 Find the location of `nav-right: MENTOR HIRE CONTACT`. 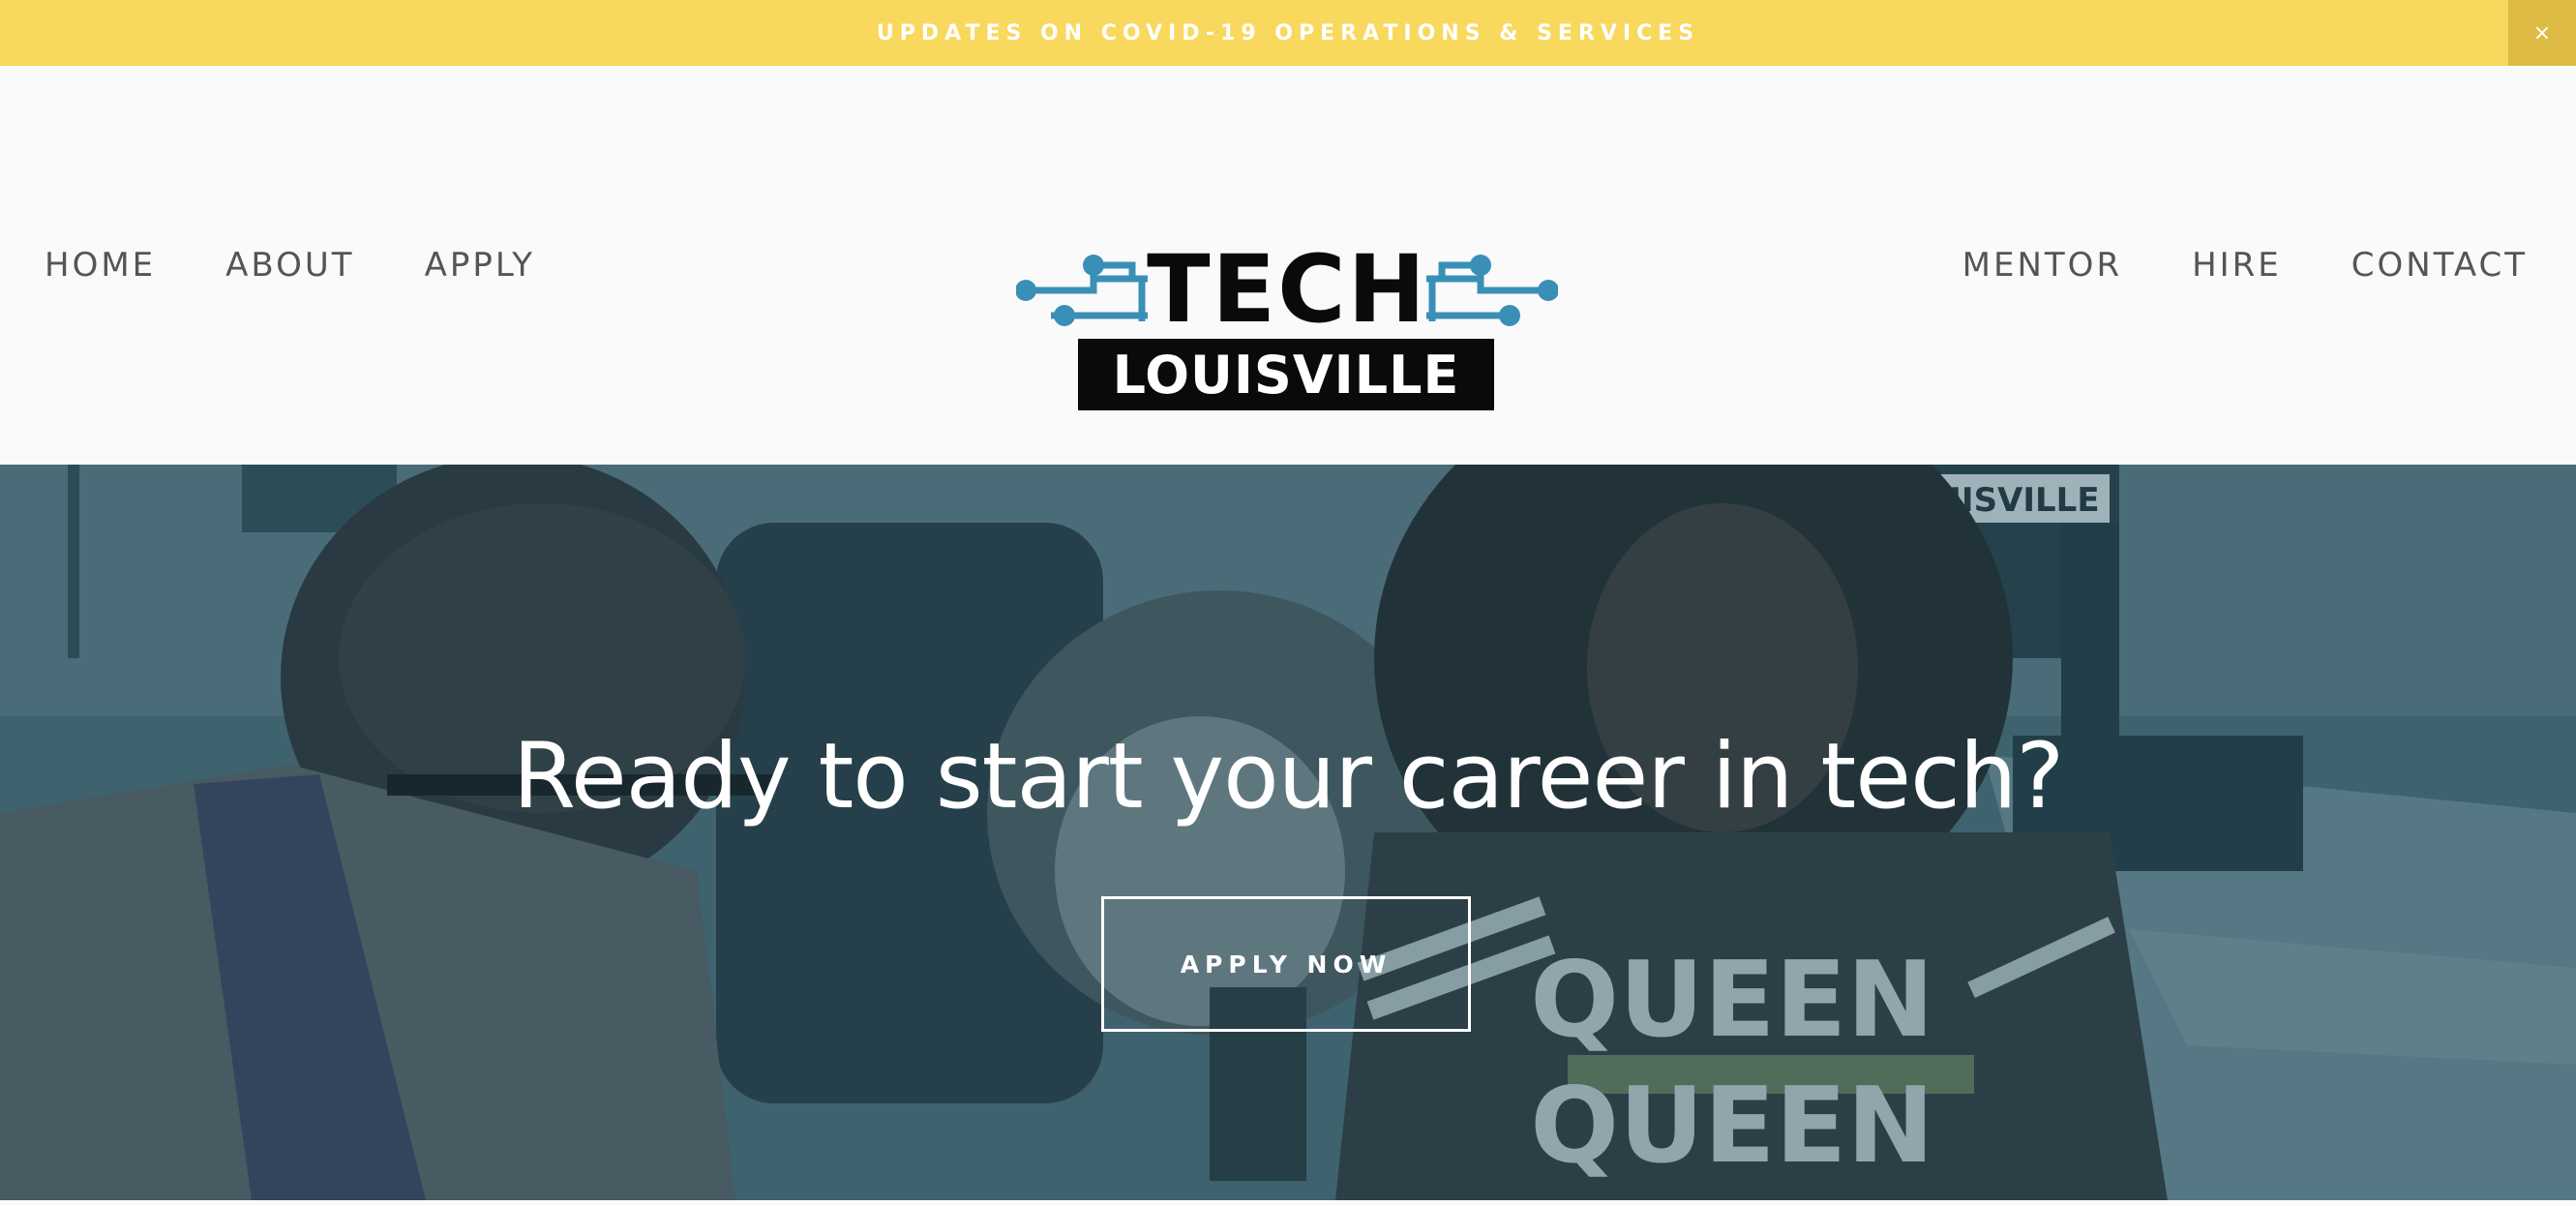

nav-right: MENTOR HIRE CONTACT is located at coordinates (2210, 266).